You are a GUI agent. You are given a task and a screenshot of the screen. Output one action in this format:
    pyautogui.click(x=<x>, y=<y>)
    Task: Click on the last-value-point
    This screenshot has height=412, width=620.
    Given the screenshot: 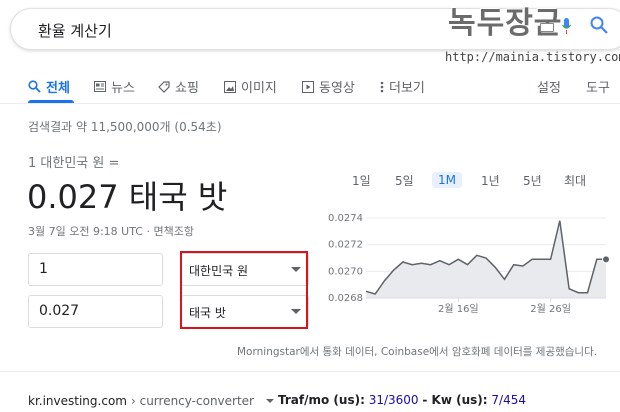 What is the action you would take?
    pyautogui.click(x=606, y=259)
    